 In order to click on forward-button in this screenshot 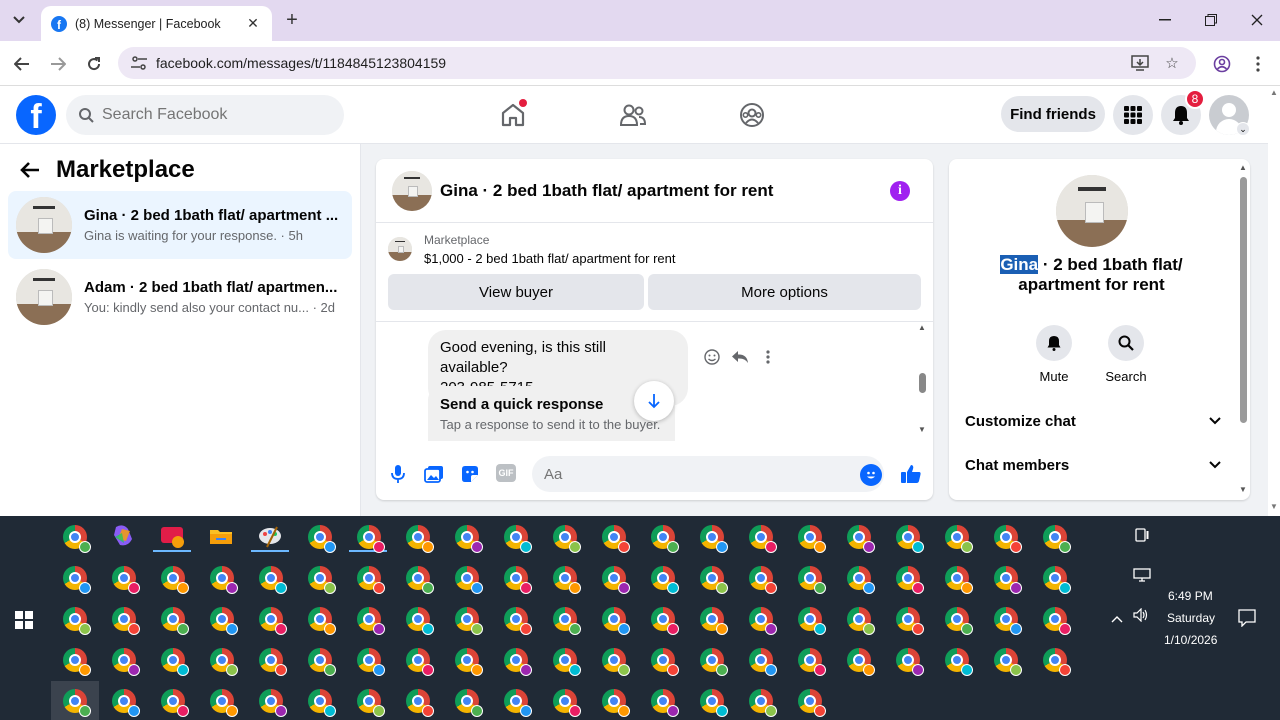, I will do `click(58, 64)`.